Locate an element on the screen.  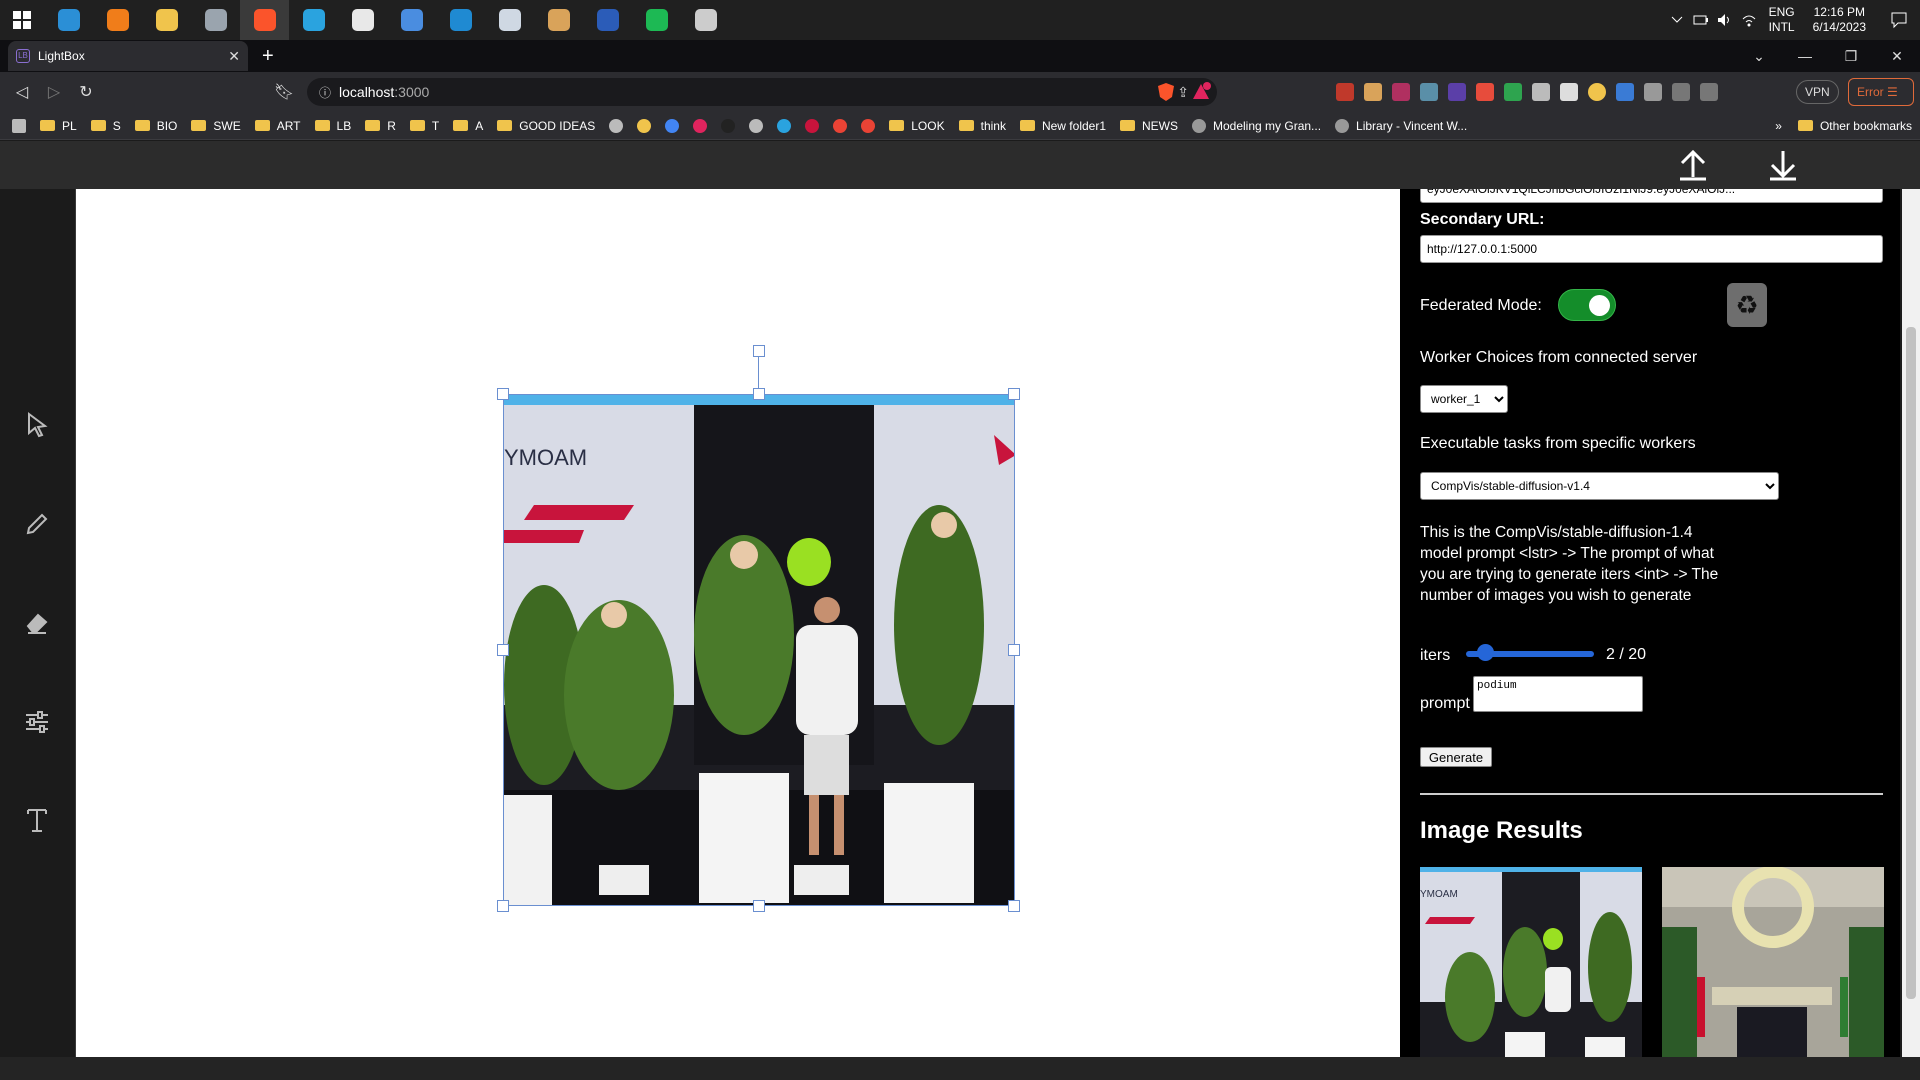
forward-icon: ▷ is located at coordinates (54, 92).